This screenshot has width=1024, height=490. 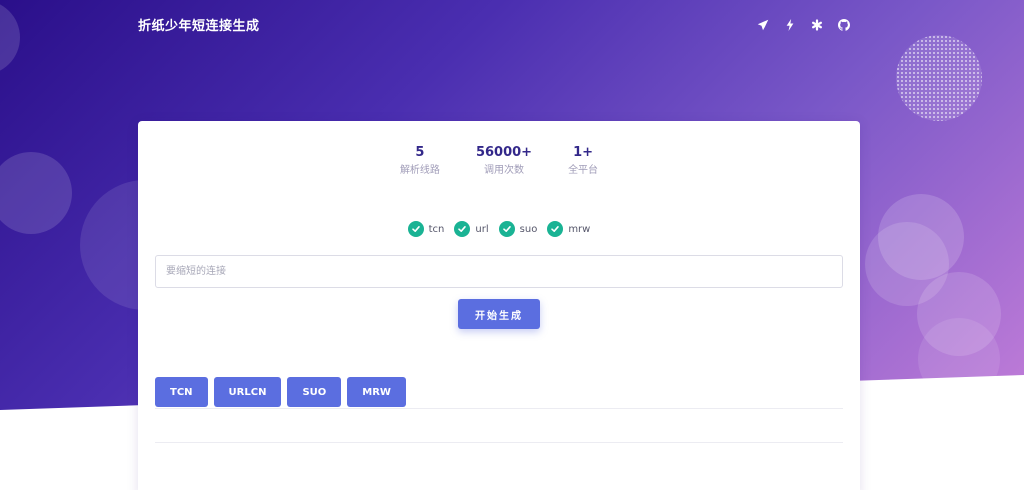 I want to click on generate-button: 开始生成, so click(x=499, y=314).